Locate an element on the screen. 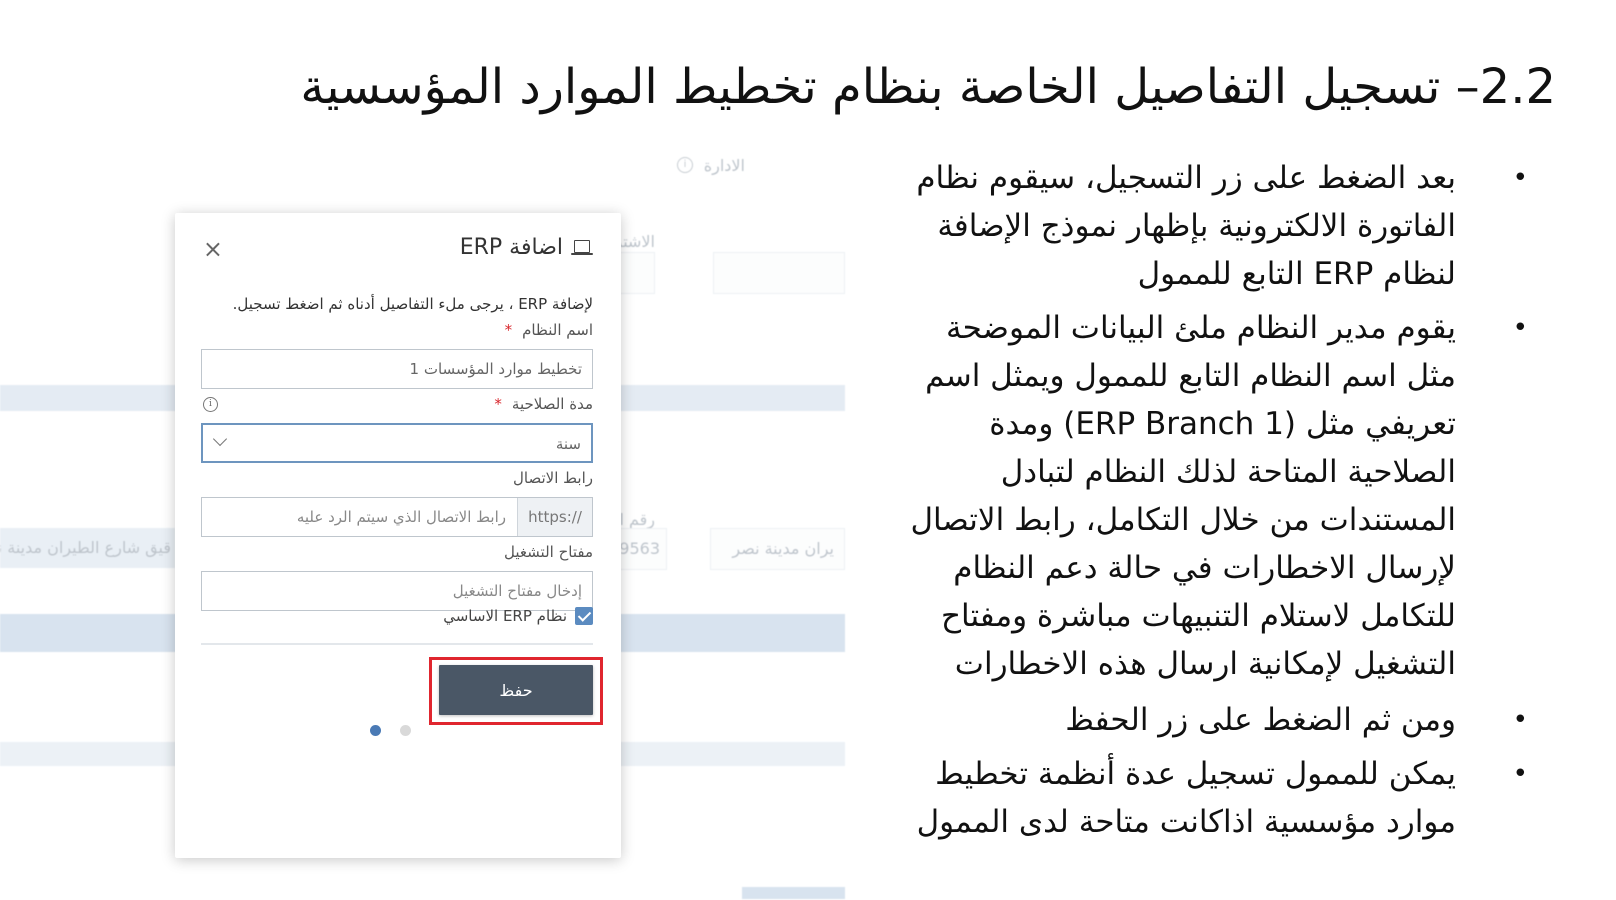 The height and width of the screenshot is (900, 1616). validity-label: مدة الصلاحية * is located at coordinates (543, 404).